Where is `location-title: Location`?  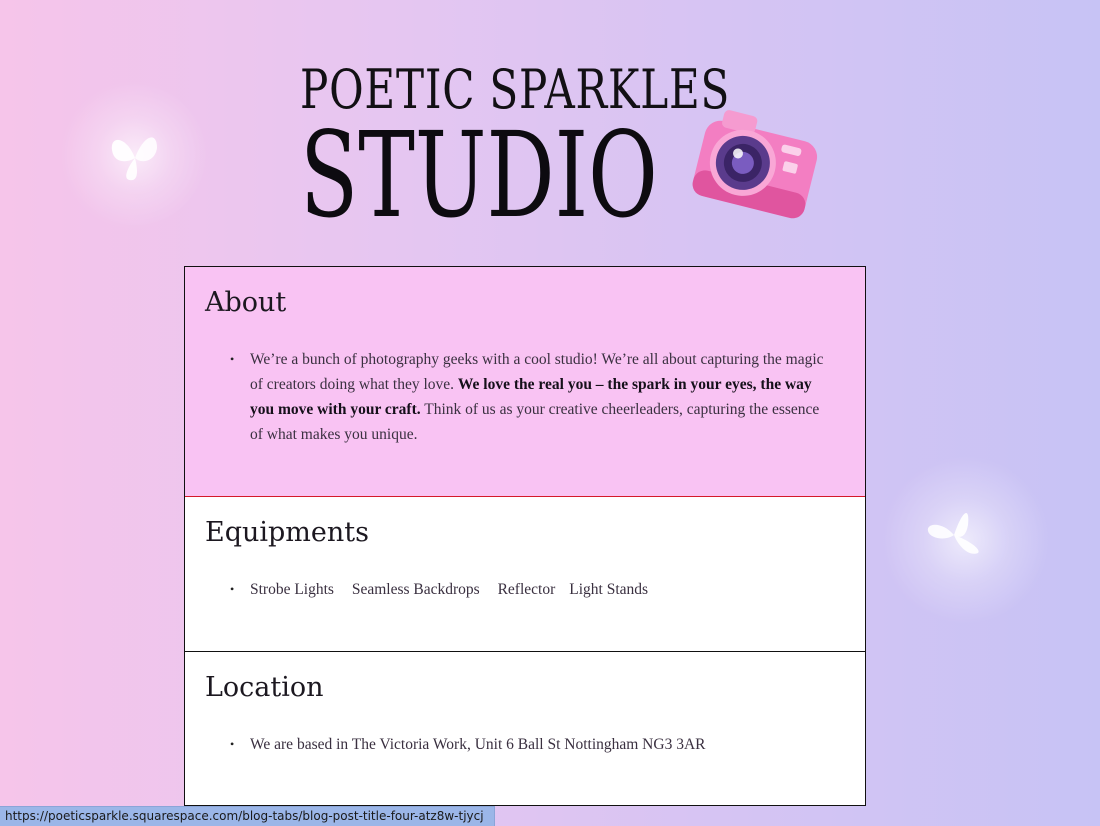 location-title: Location is located at coordinates (264, 687).